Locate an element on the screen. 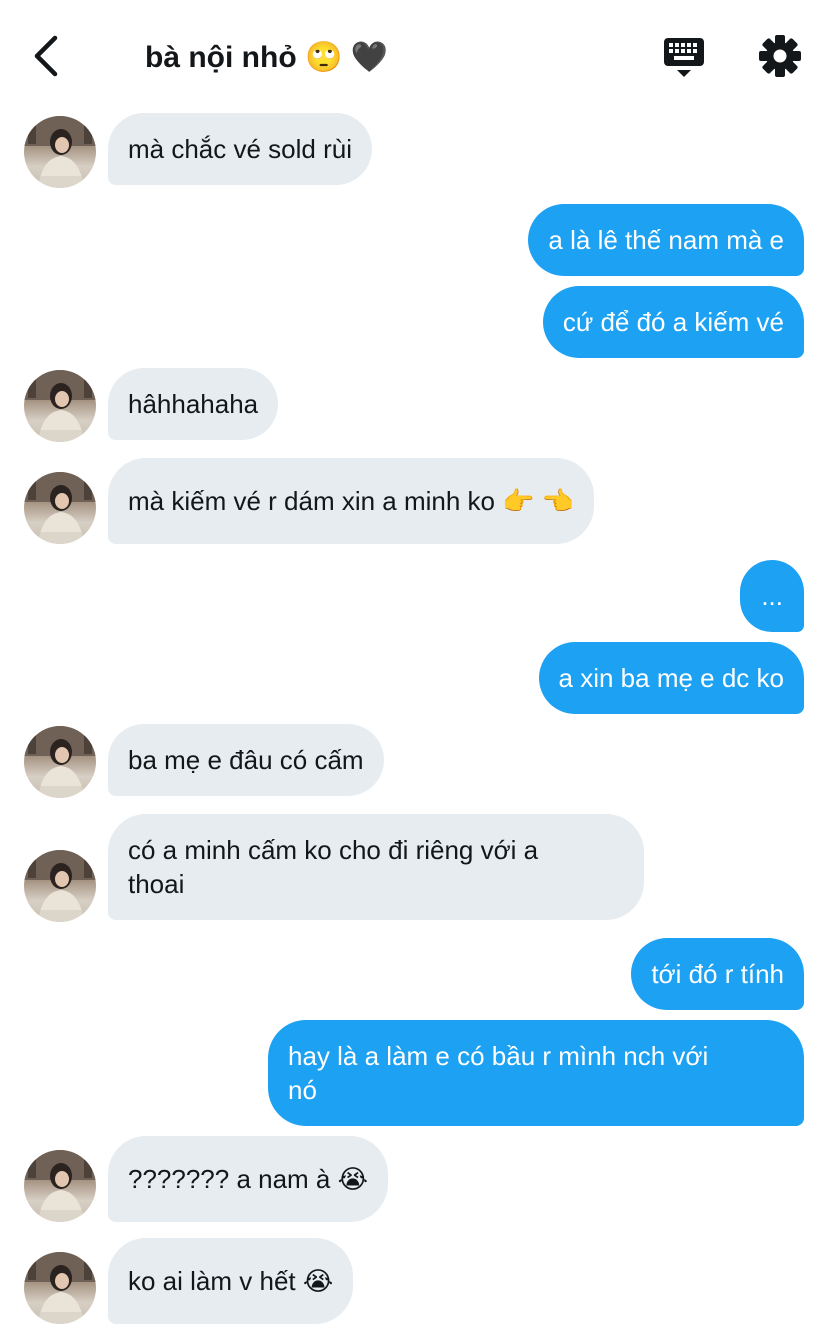 The height and width of the screenshot is (1334, 828). conversation-title: bà nội nhỏ 🙄 🖤 is located at coordinates (266, 58).